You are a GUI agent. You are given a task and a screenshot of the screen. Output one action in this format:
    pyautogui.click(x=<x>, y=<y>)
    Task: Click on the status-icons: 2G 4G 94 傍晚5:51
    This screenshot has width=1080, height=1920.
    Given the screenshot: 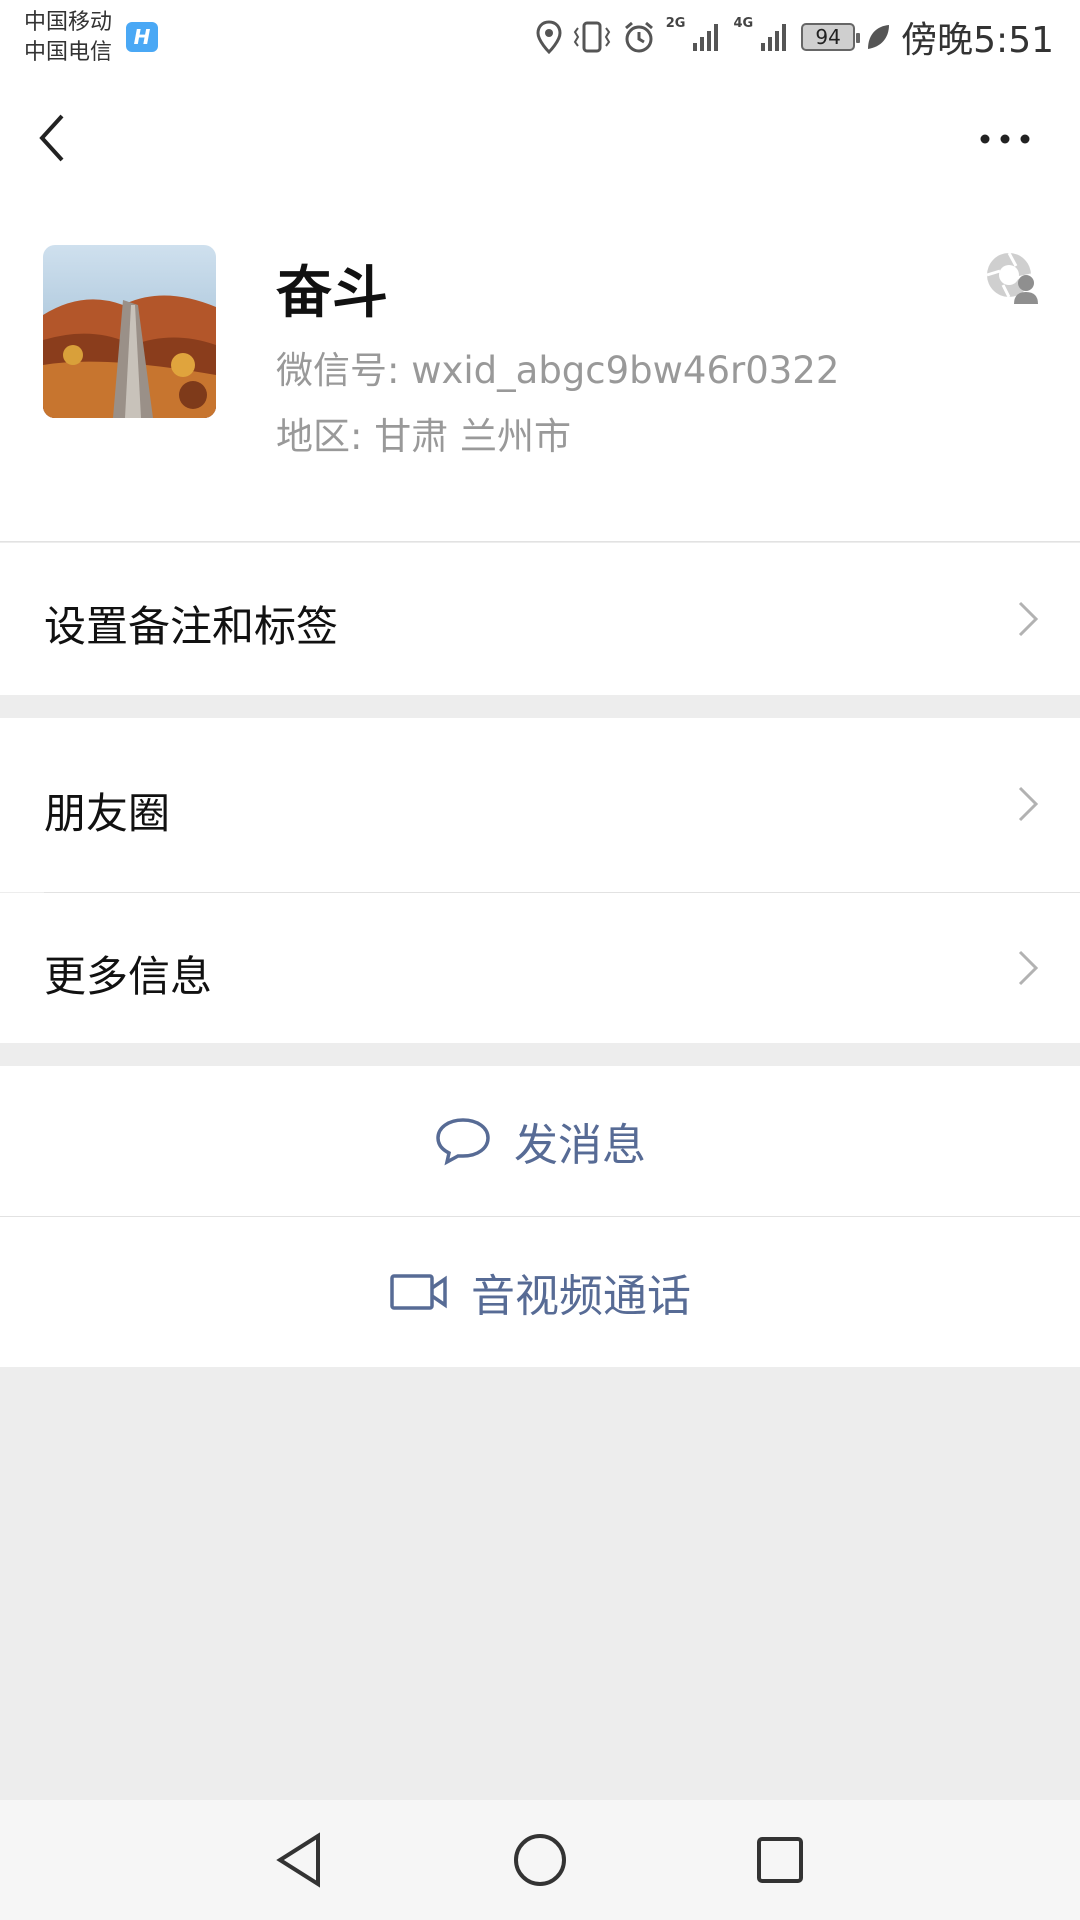 What is the action you would take?
    pyautogui.click(x=795, y=37)
    